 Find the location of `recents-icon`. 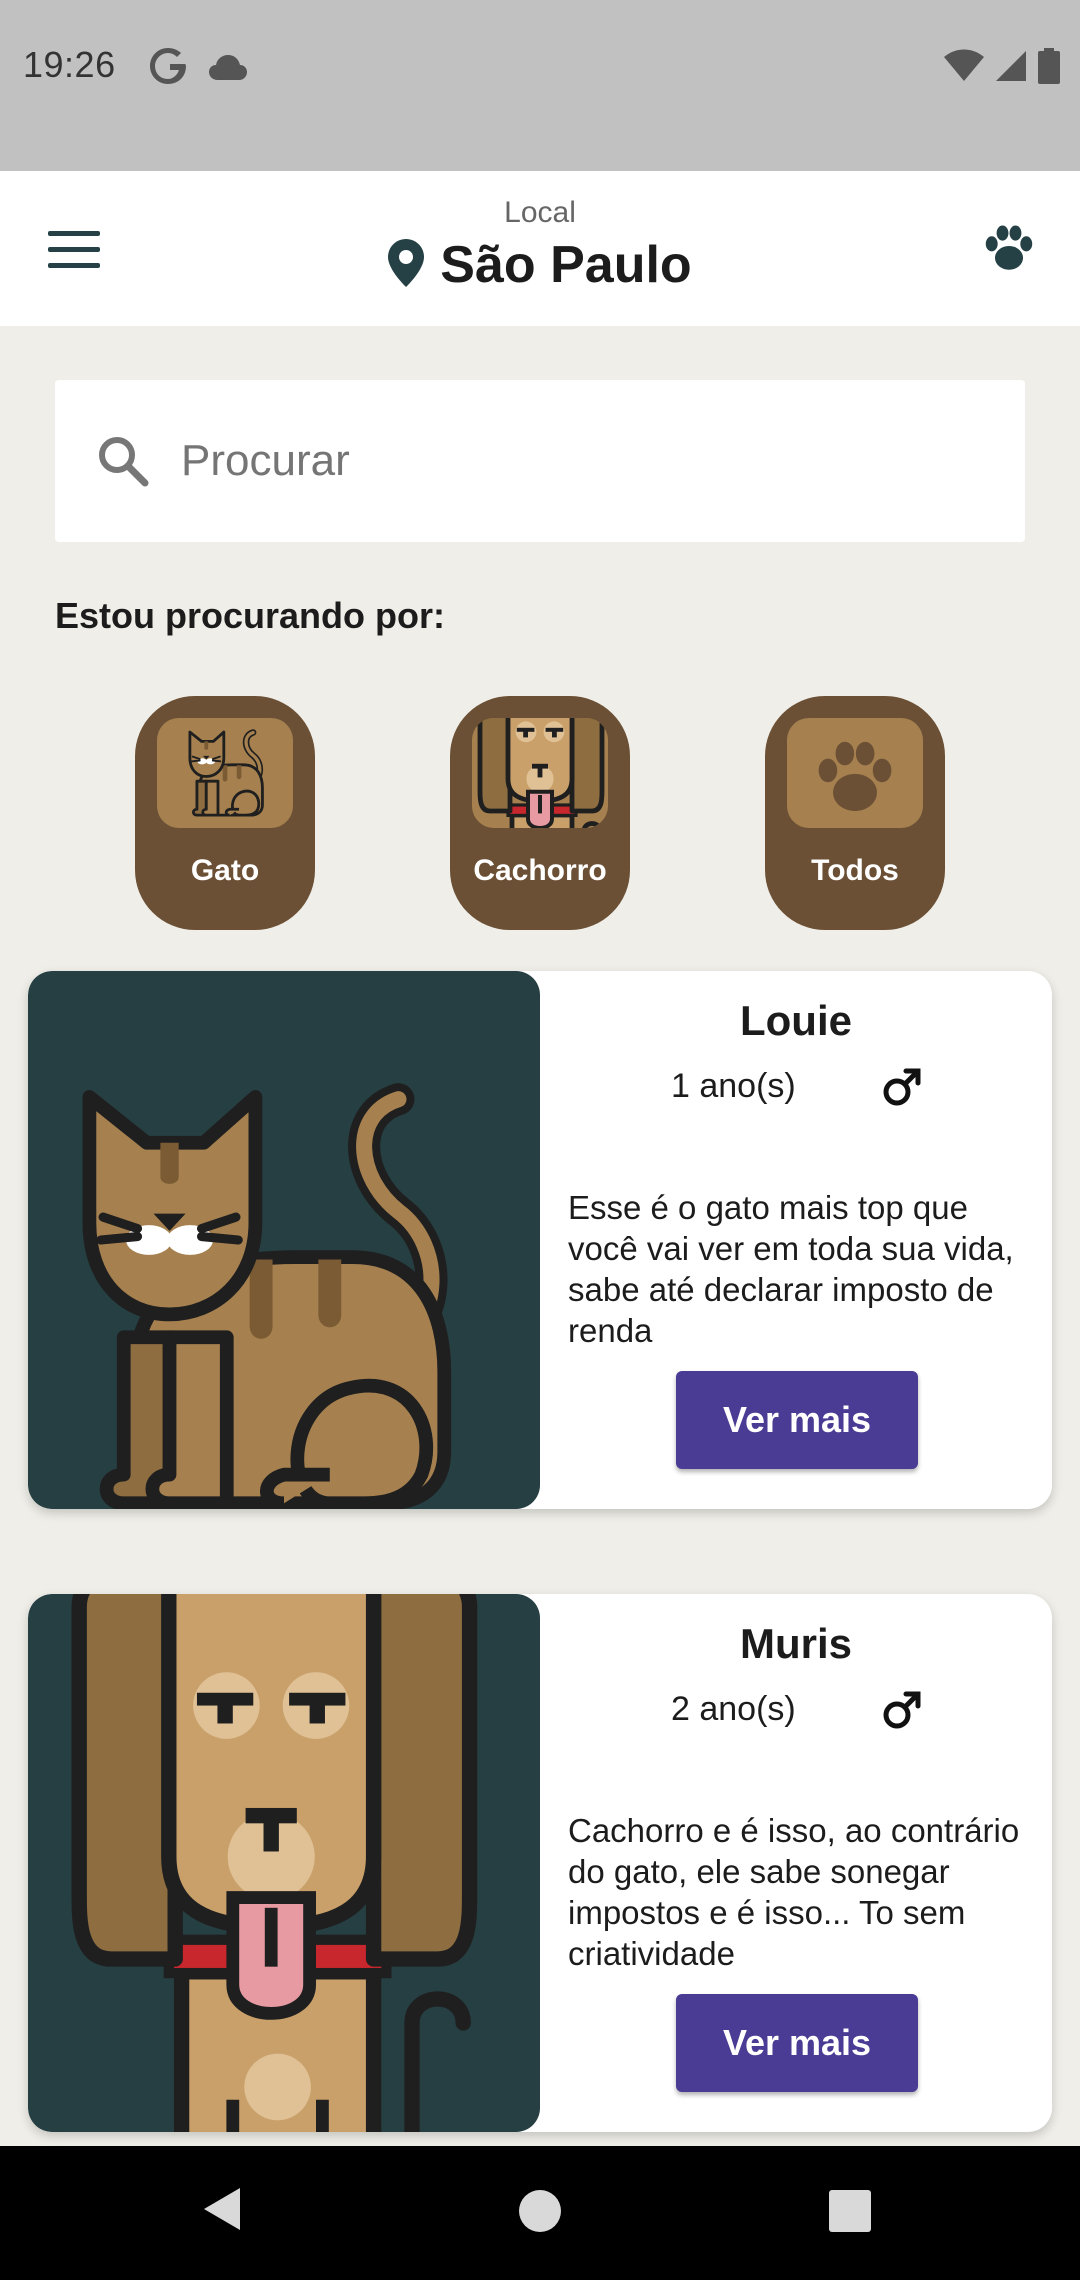

recents-icon is located at coordinates (850, 2211).